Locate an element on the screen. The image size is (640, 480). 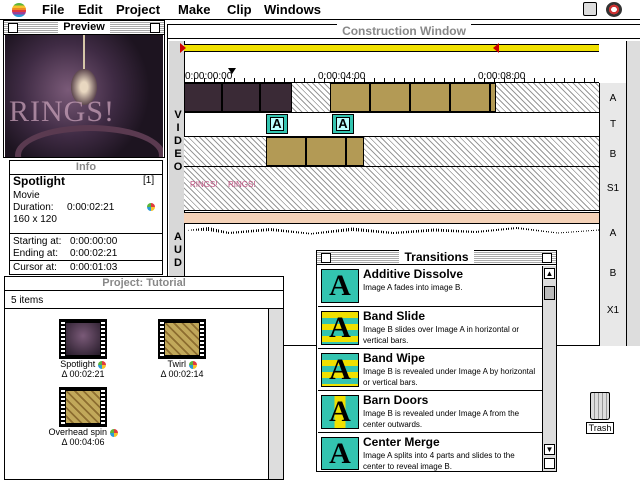
track-letter-x1: X1 is located at coordinates (613, 310).